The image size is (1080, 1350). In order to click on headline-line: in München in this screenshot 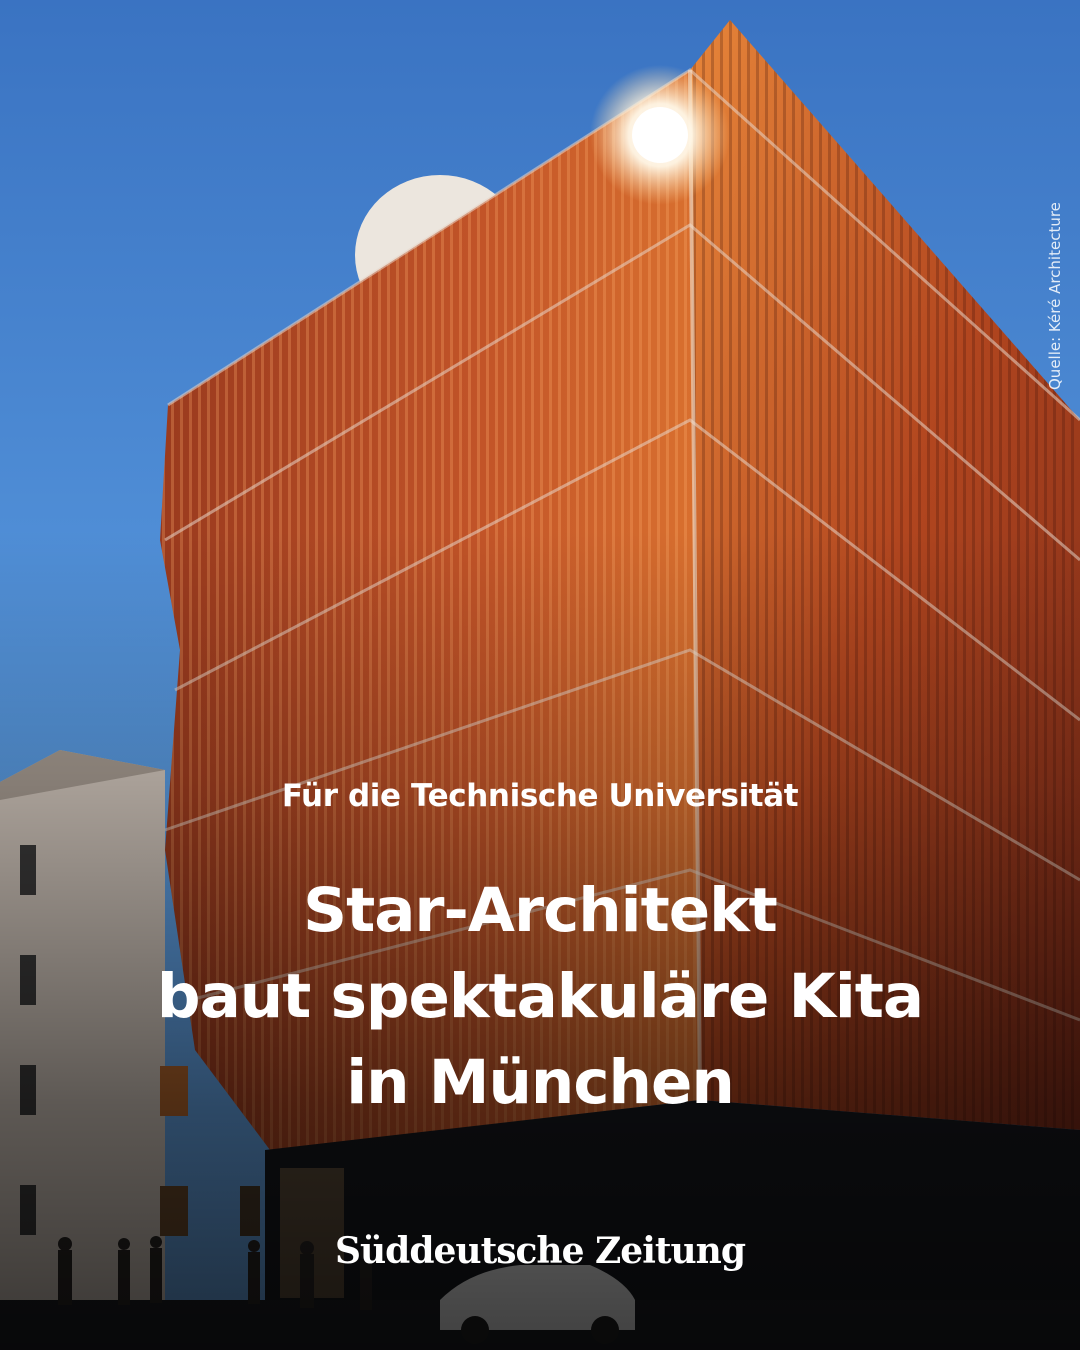, I will do `click(540, 1082)`.